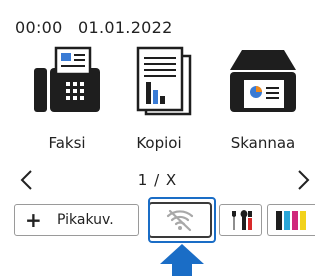  Describe the element at coordinates (182, 260) in the screenshot. I see `pointer-arrow-icon` at that location.